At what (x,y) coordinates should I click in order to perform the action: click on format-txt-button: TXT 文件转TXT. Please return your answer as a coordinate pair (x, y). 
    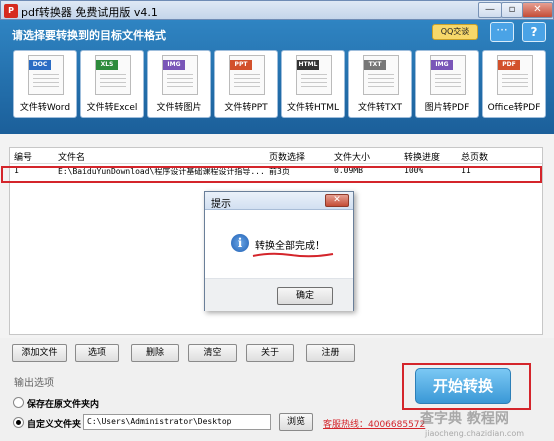
    Looking at the image, I should click on (380, 84).